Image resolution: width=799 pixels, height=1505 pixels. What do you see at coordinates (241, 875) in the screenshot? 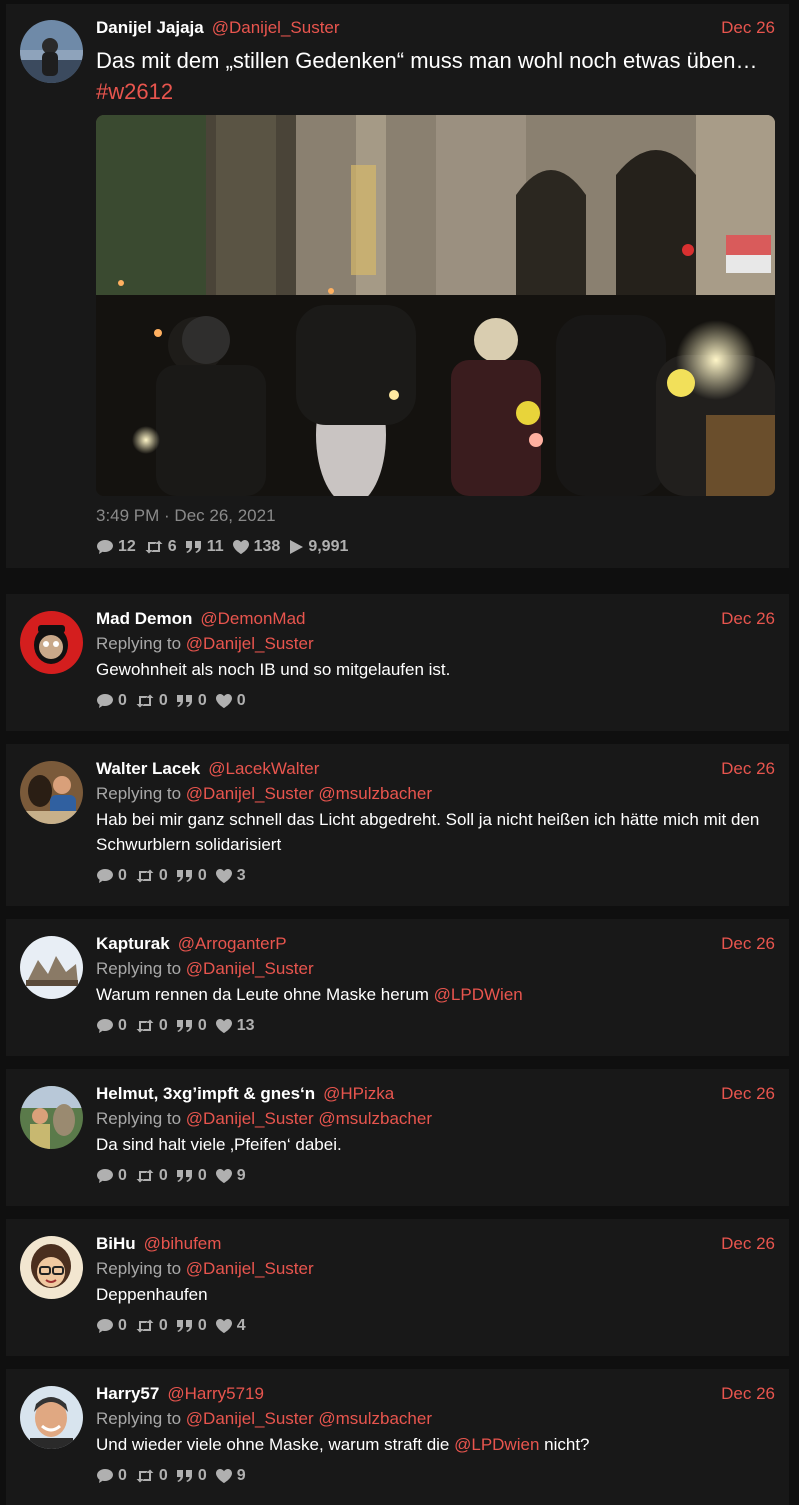
I see `like-count: 3` at bounding box center [241, 875].